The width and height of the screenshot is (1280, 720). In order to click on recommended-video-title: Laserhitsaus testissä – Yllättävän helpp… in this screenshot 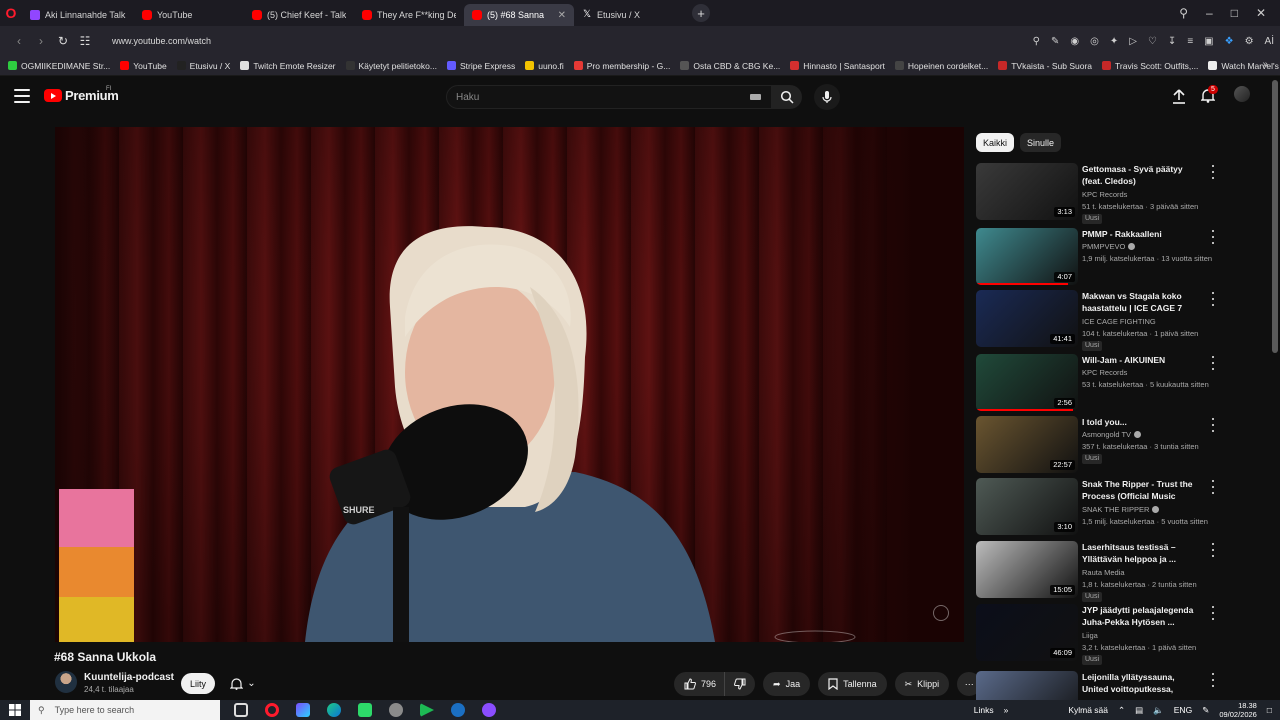, I will do `click(1142, 553)`.